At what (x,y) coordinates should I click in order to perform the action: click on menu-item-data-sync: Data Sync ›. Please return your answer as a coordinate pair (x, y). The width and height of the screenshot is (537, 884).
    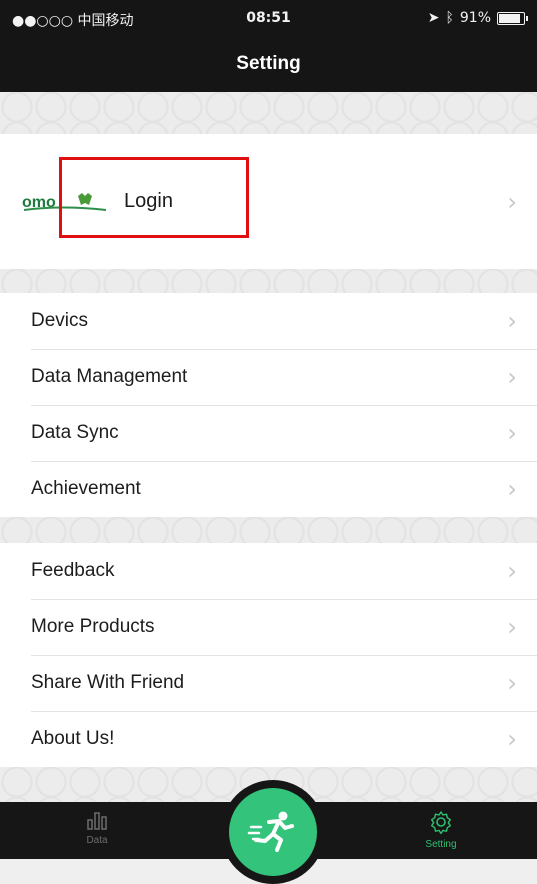
    Looking at the image, I should click on (268, 433).